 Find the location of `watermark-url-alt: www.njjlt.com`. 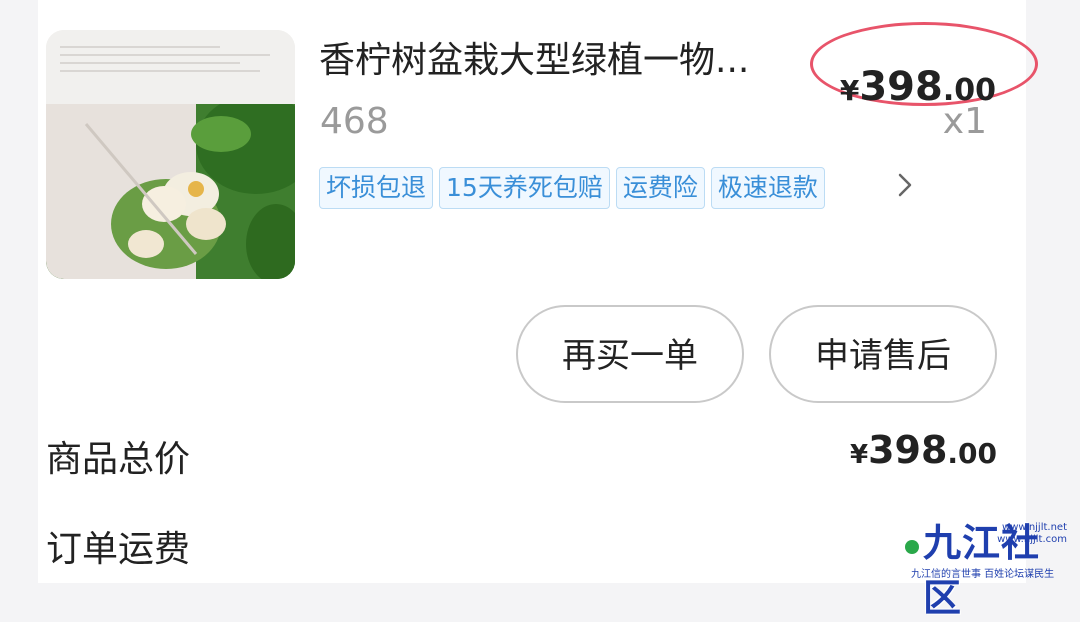

watermark-url-alt: www.njjlt.com is located at coordinates (1032, 539).